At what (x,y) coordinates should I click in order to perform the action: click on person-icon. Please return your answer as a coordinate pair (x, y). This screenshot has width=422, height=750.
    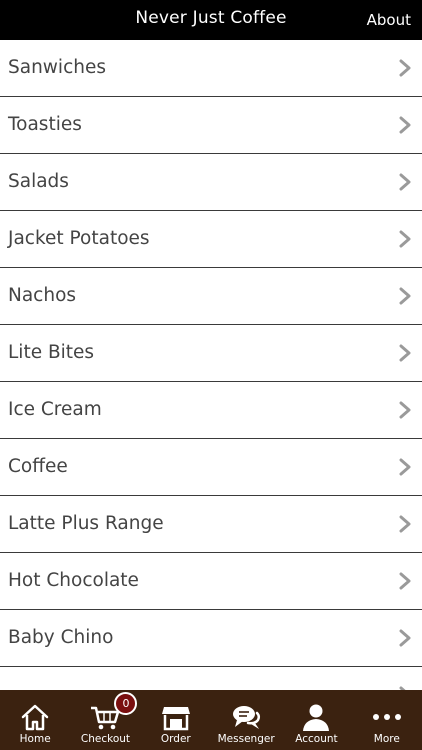
    Looking at the image, I should click on (316, 717).